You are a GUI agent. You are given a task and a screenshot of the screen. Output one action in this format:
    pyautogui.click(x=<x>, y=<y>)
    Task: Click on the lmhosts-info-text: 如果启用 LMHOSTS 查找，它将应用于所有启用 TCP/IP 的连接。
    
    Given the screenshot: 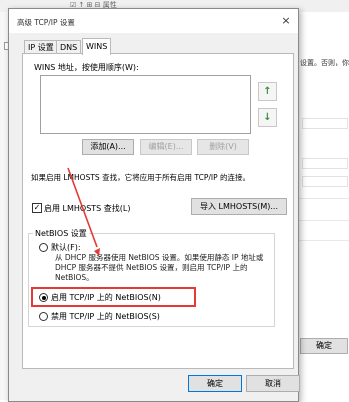 What is the action you would take?
    pyautogui.click(x=140, y=177)
    